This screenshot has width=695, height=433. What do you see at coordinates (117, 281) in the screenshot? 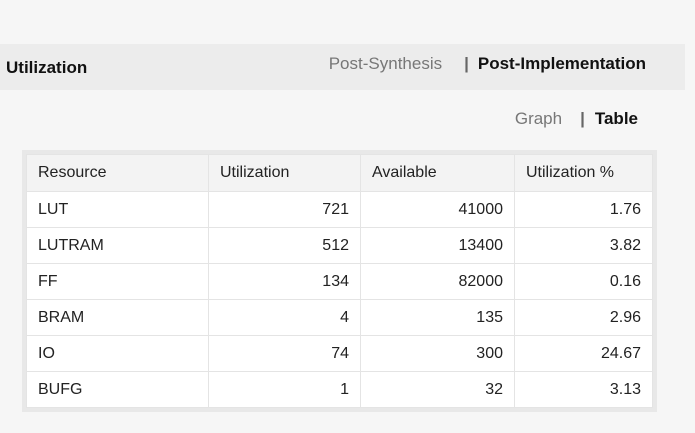
I see `cell-resource: FF` at bounding box center [117, 281].